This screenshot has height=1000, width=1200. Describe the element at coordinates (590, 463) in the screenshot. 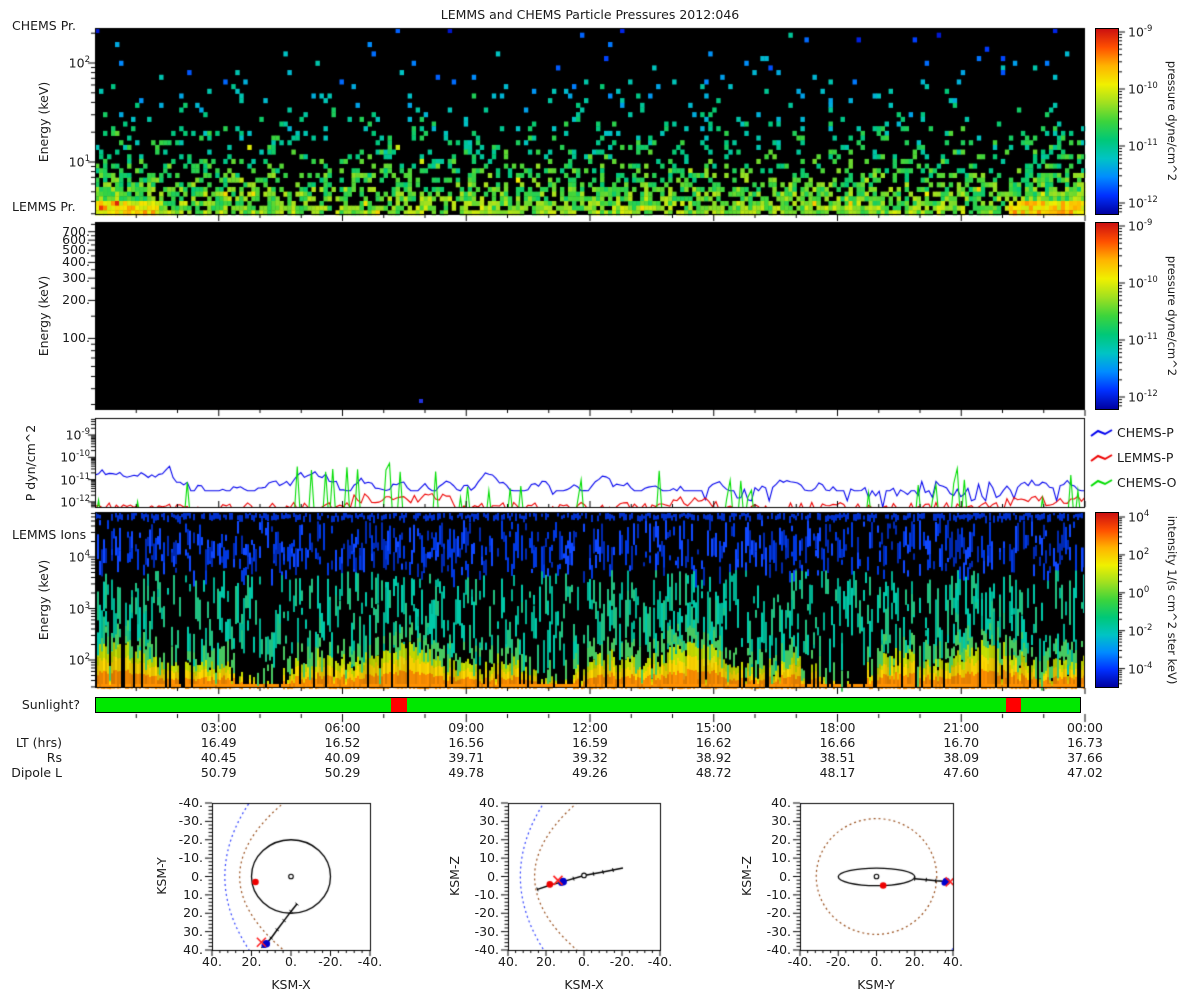

I see `pressure-line-plot` at that location.